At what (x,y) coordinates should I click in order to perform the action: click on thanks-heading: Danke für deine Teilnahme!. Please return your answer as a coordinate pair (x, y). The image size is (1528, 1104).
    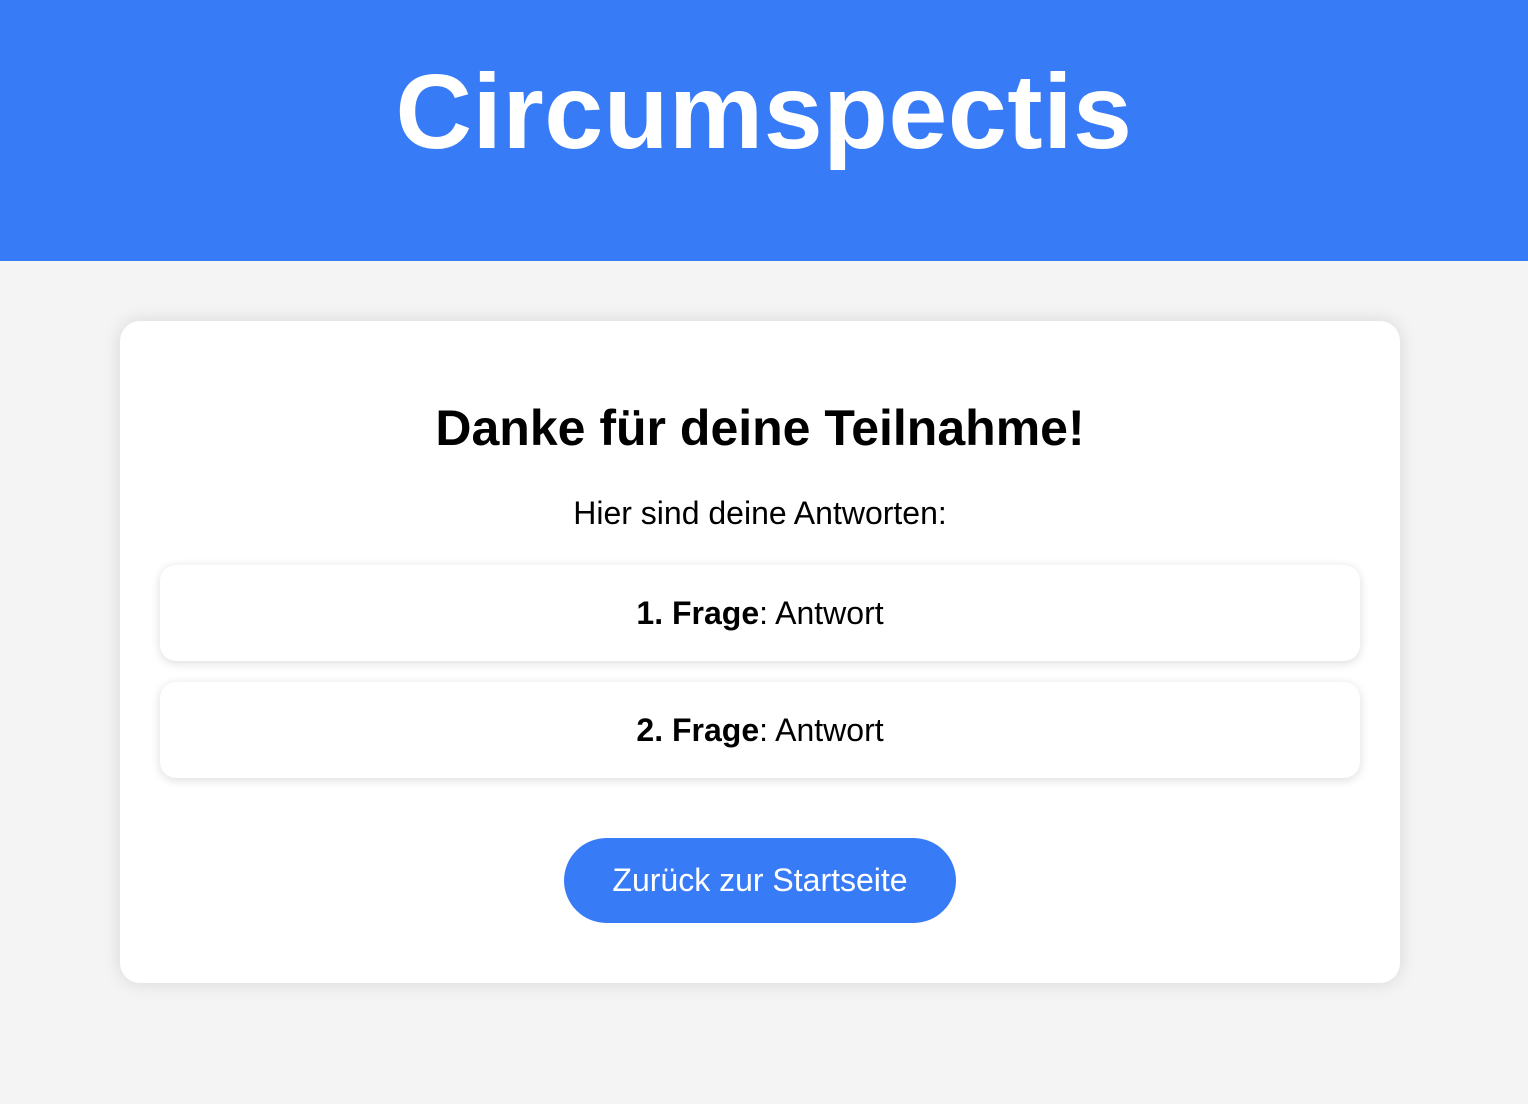
    Looking at the image, I should click on (760, 428).